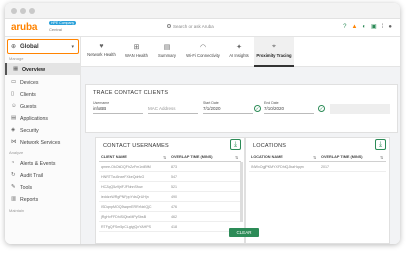 The height and width of the screenshot is (260, 408). What do you see at coordinates (317, 167) in the screenshot?
I see `table-row: INWxOgjPKMYXFDhlQJbaHqqm 2017` at bounding box center [317, 167].